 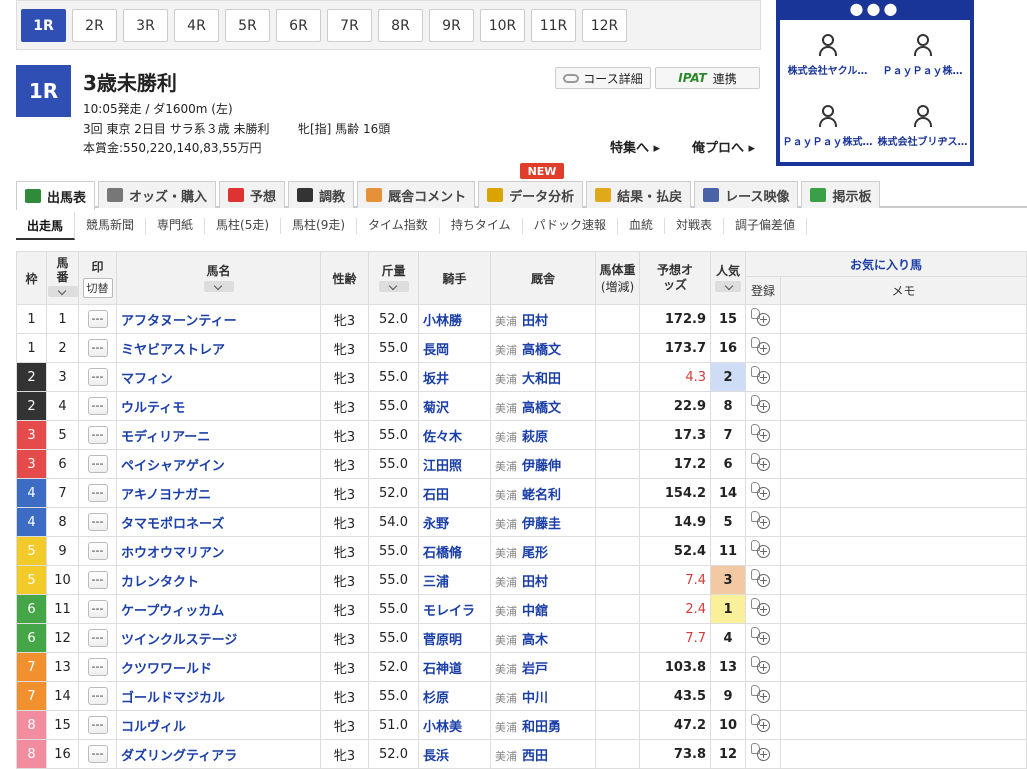 What do you see at coordinates (449, 611) in the screenshot?
I see `jockey-link: モレイラ` at bounding box center [449, 611].